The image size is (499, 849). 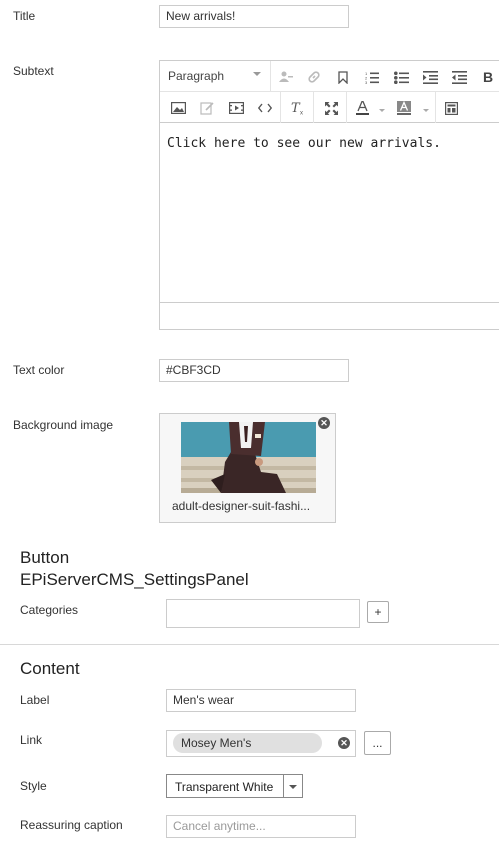 I want to click on outdent-icon, so click(x=459, y=77).